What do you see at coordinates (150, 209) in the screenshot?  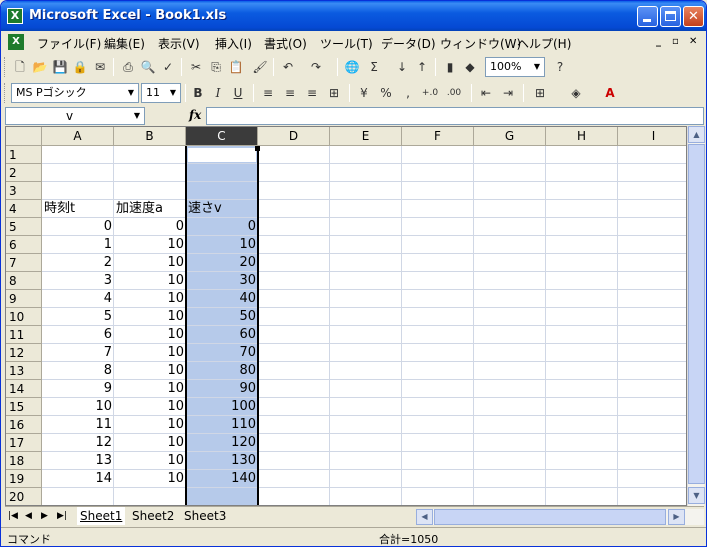 I see `cell-b4: 加速度a` at bounding box center [150, 209].